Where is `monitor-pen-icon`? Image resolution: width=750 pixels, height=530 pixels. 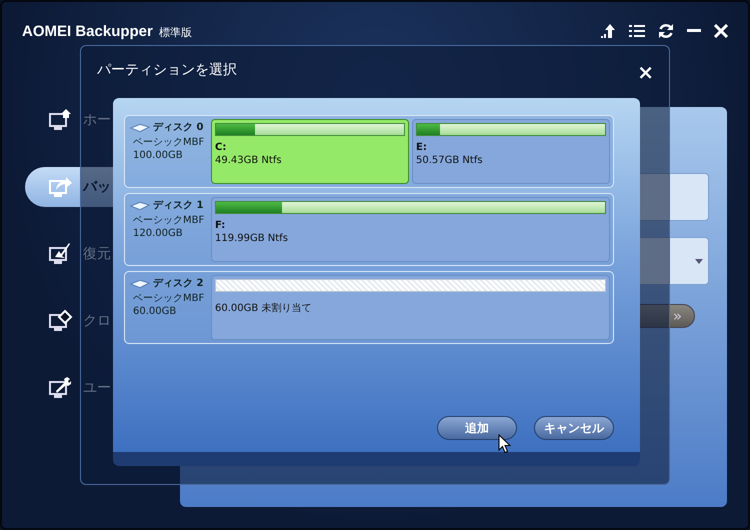
monitor-pen-icon is located at coordinates (60, 254).